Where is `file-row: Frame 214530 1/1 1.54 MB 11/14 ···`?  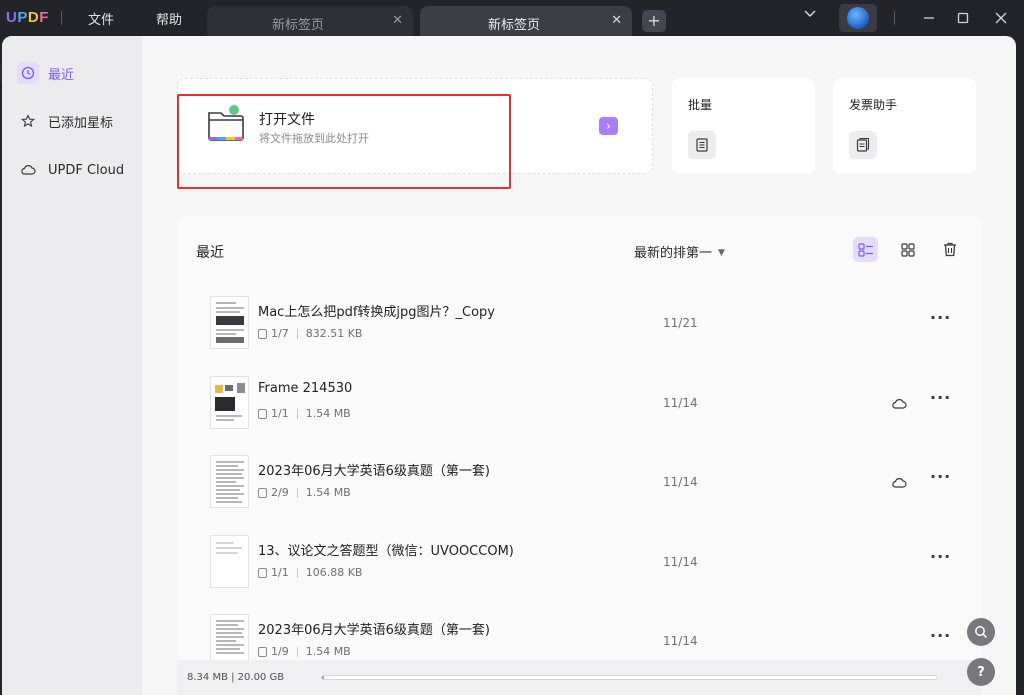
file-row: Frame 214530 1/1 1.54 MB 11/14 ··· is located at coordinates (579, 406).